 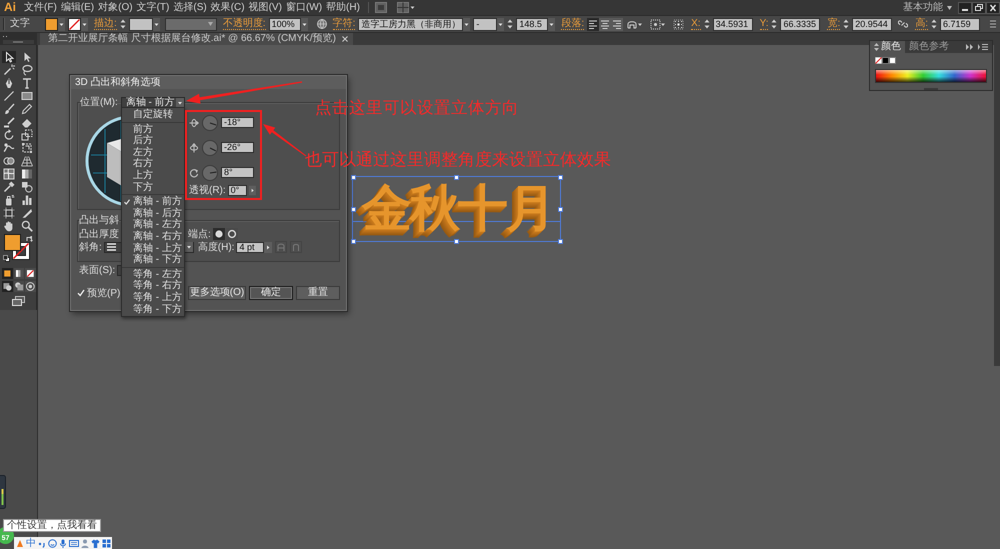 I want to click on menu-option: 下方, so click(x=153, y=188).